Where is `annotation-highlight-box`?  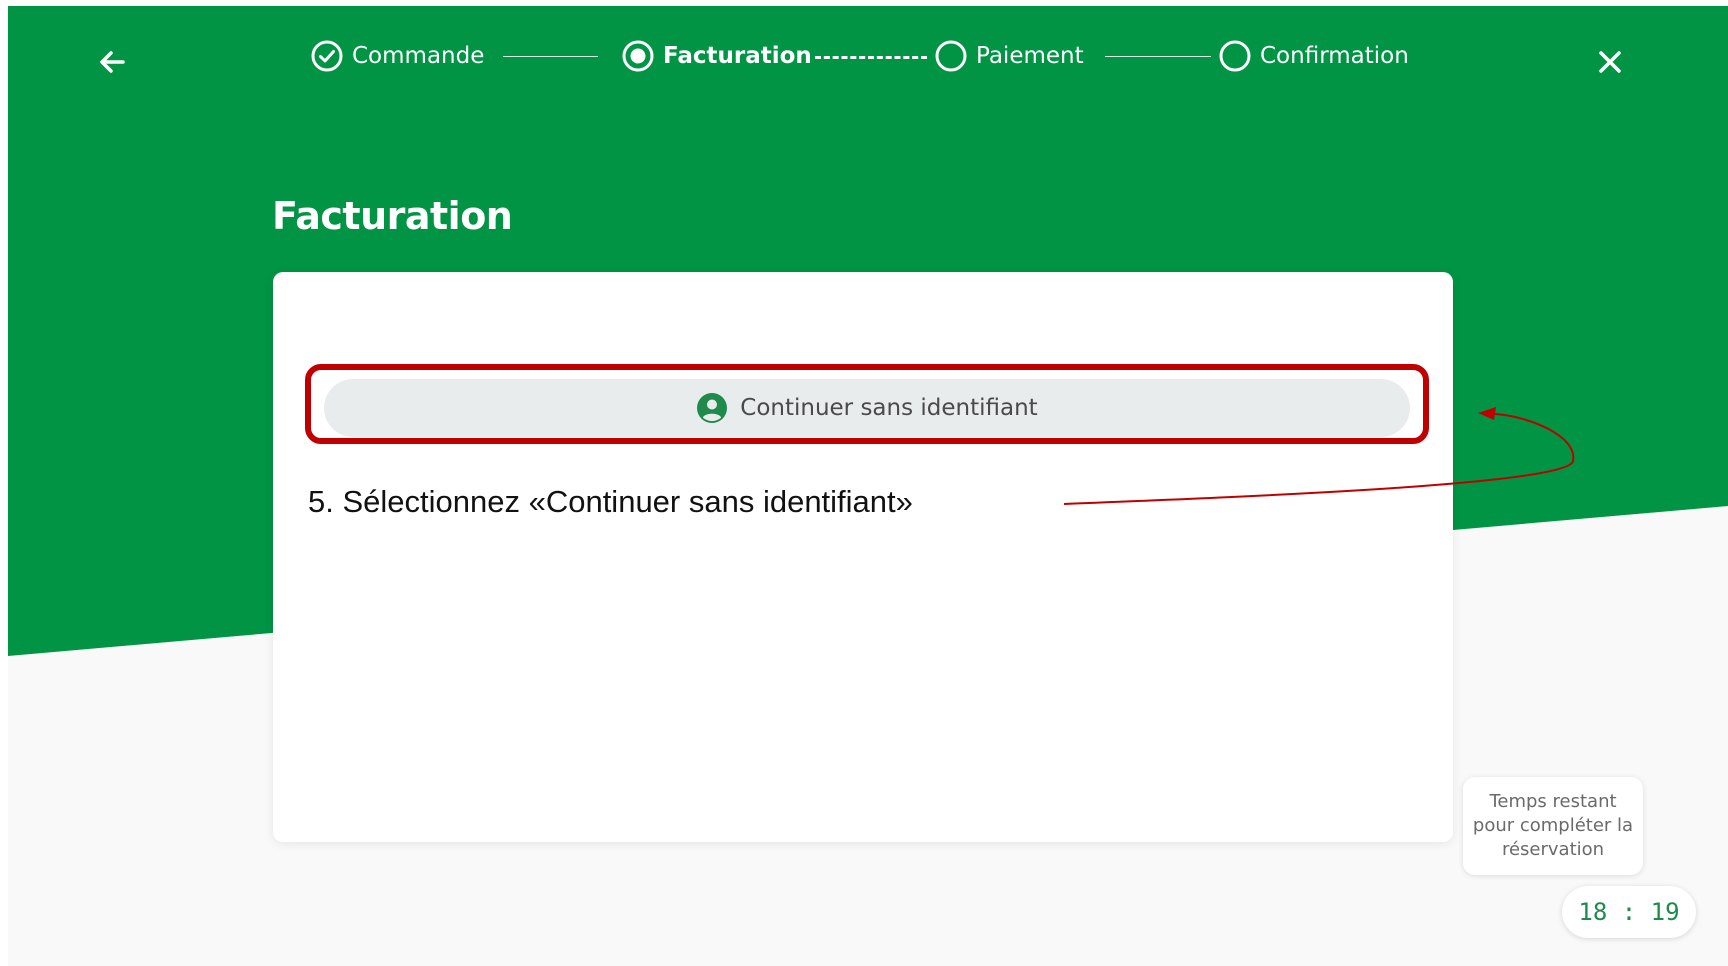
annotation-highlight-box is located at coordinates (867, 404).